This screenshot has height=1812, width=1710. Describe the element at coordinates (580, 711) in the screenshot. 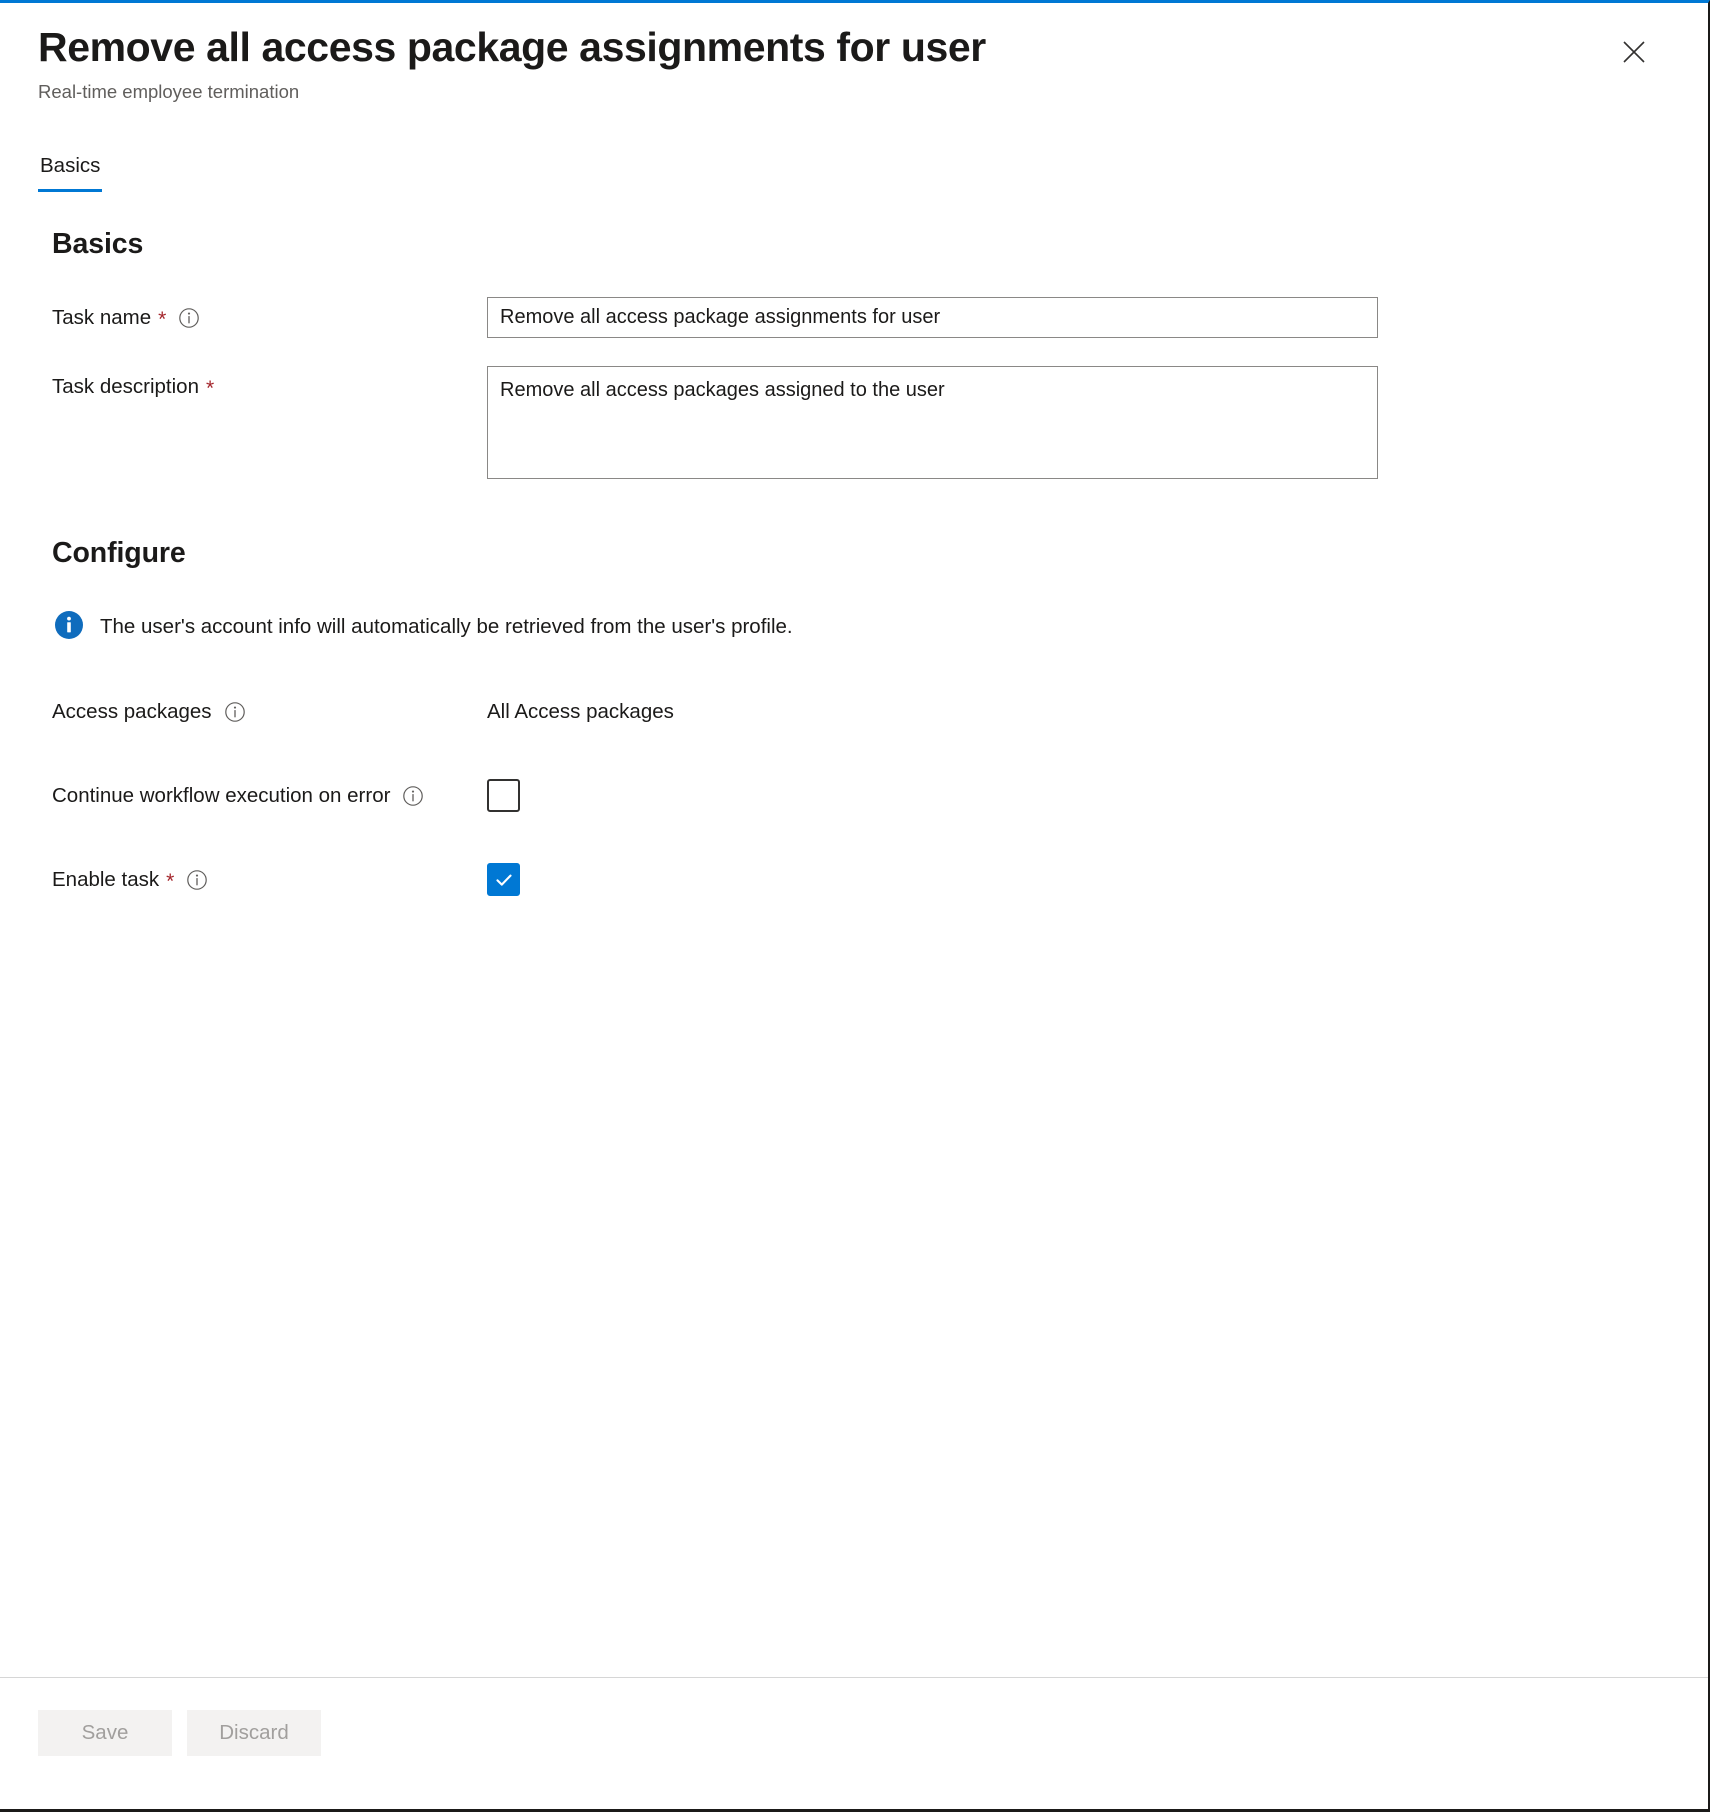

I see `access-packages-value: All Access packages` at that location.